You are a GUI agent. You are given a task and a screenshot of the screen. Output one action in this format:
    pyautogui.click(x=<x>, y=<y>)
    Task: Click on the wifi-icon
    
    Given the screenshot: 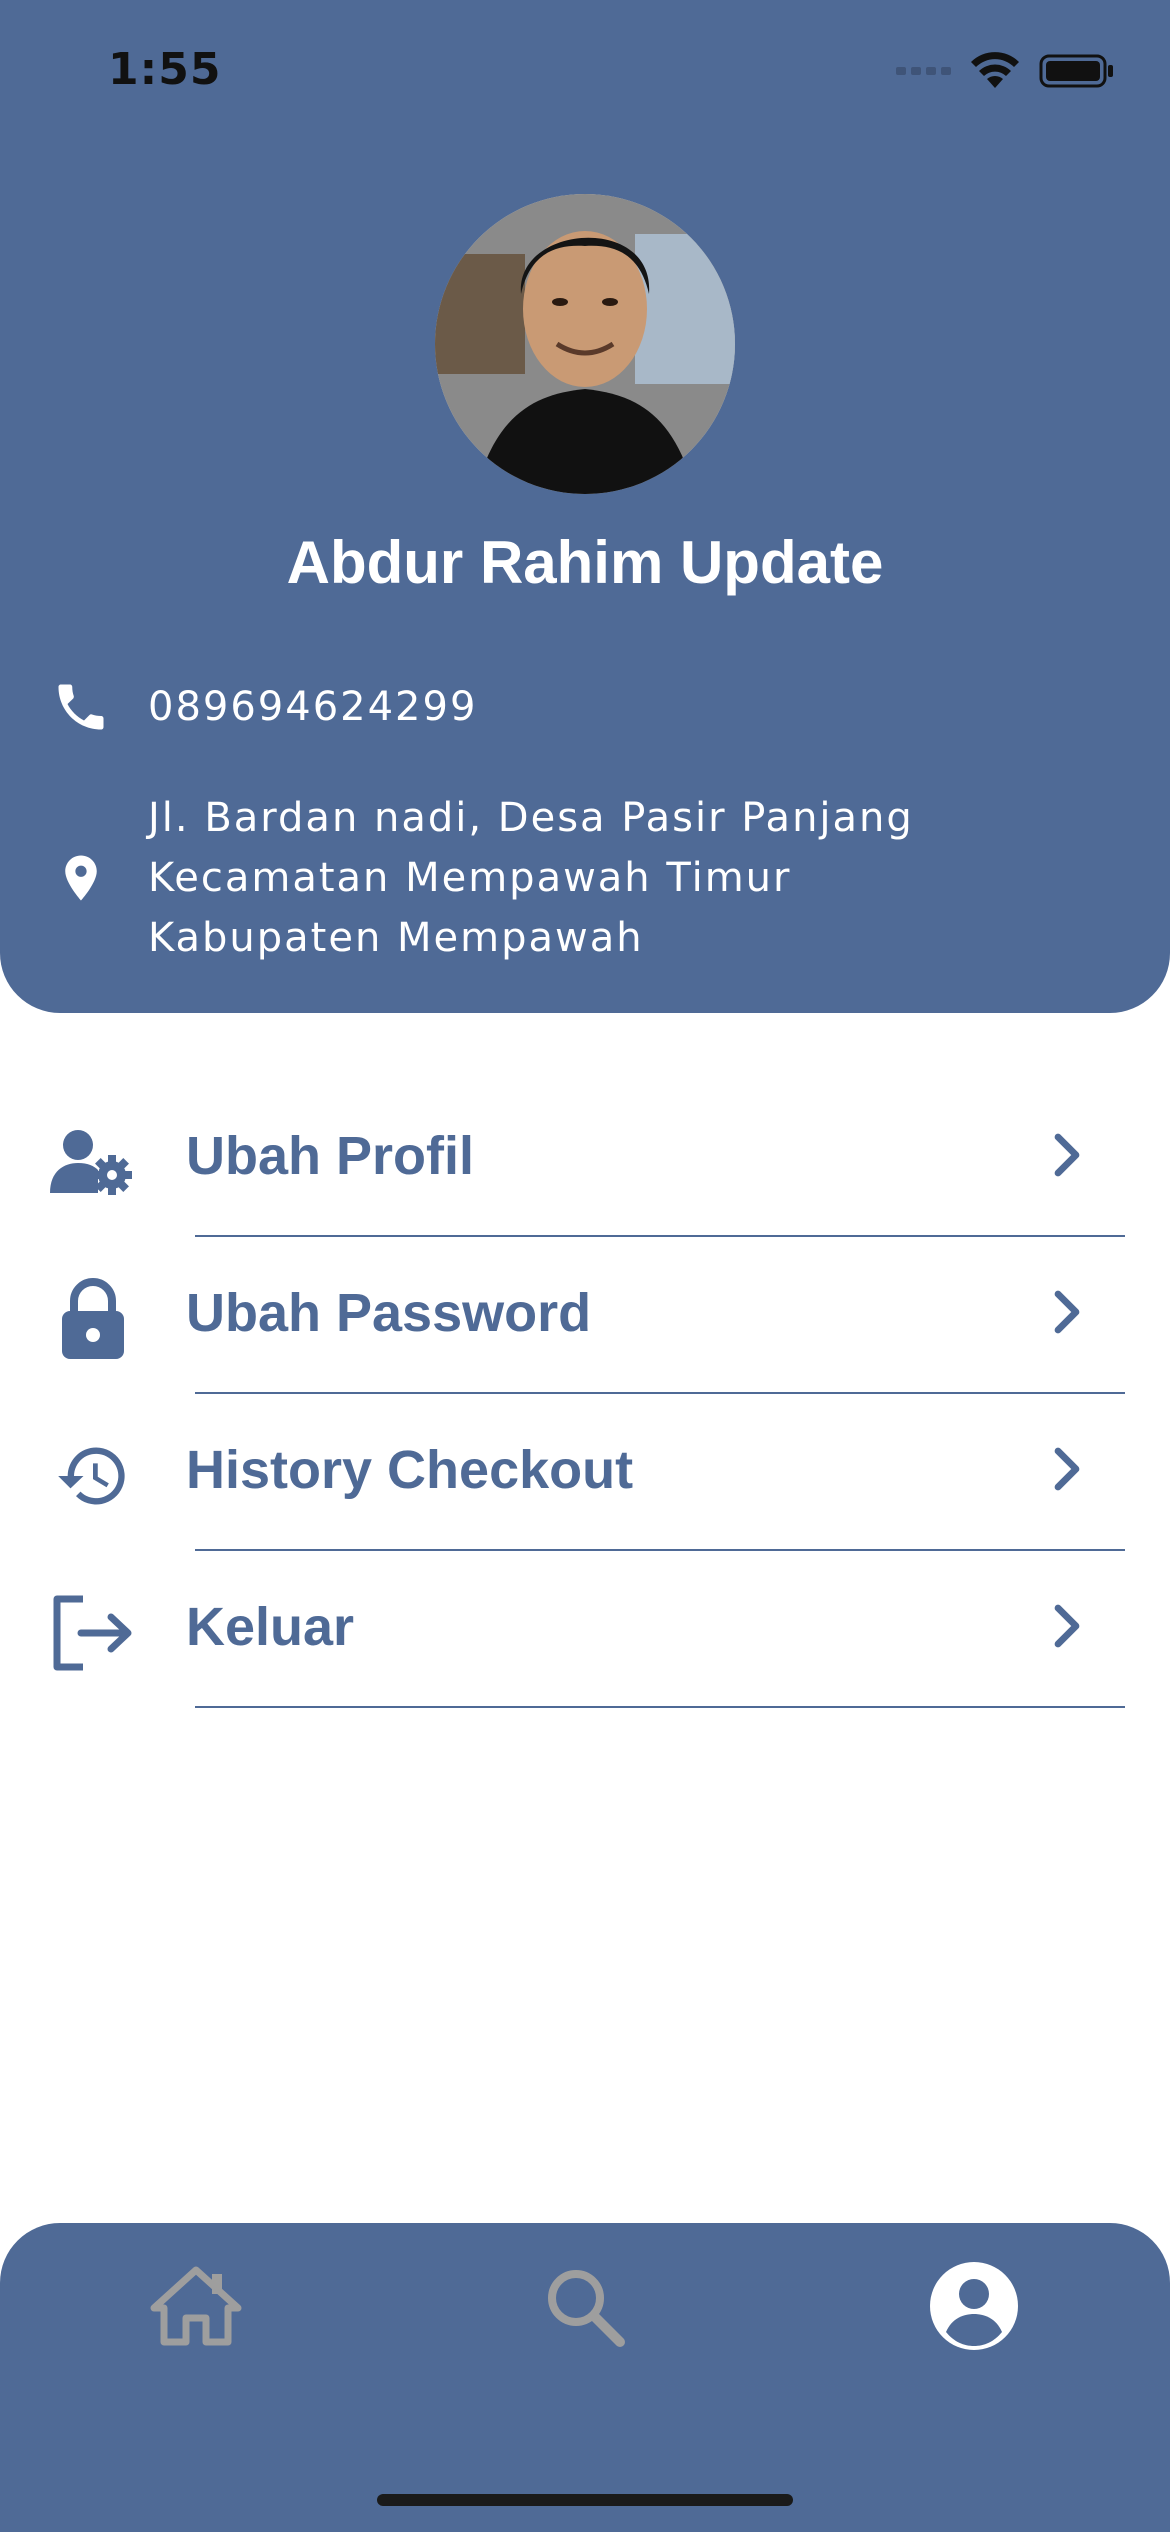 What is the action you would take?
    pyautogui.click(x=995, y=70)
    